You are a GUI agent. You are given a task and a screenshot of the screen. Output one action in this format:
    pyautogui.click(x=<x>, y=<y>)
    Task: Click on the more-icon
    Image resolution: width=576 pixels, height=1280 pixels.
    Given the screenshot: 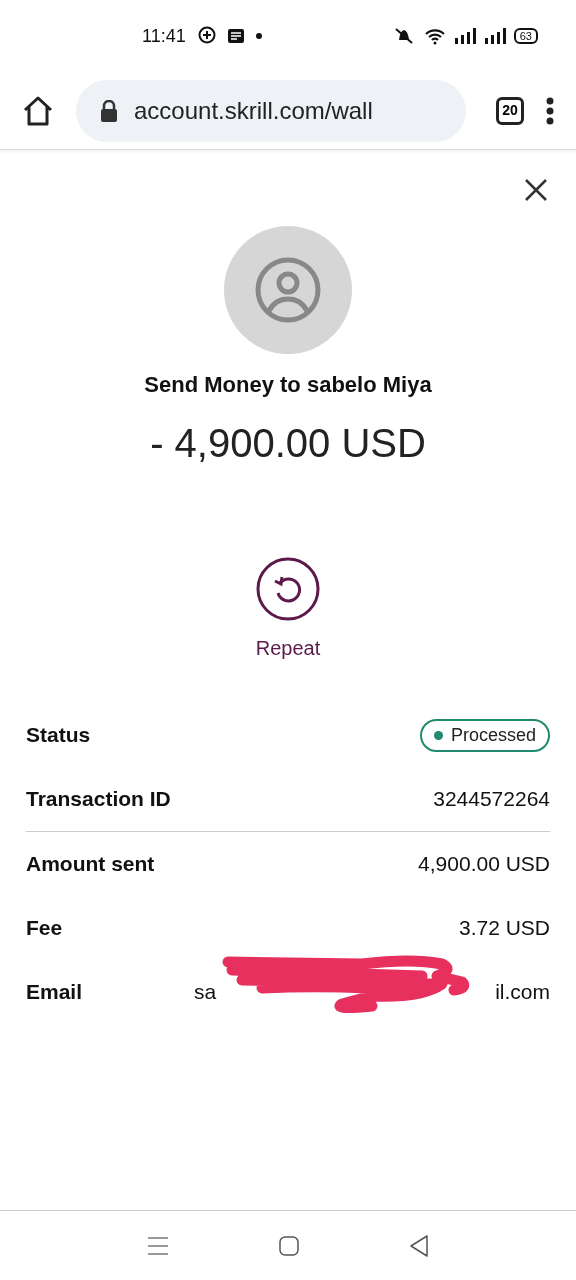 What is the action you would take?
    pyautogui.click(x=550, y=110)
    